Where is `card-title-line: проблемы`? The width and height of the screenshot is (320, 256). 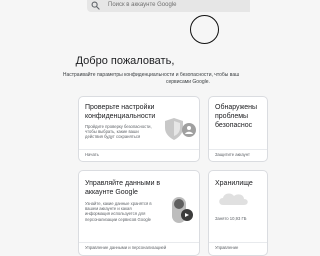
card-title-line: проблемы is located at coordinates (232, 116).